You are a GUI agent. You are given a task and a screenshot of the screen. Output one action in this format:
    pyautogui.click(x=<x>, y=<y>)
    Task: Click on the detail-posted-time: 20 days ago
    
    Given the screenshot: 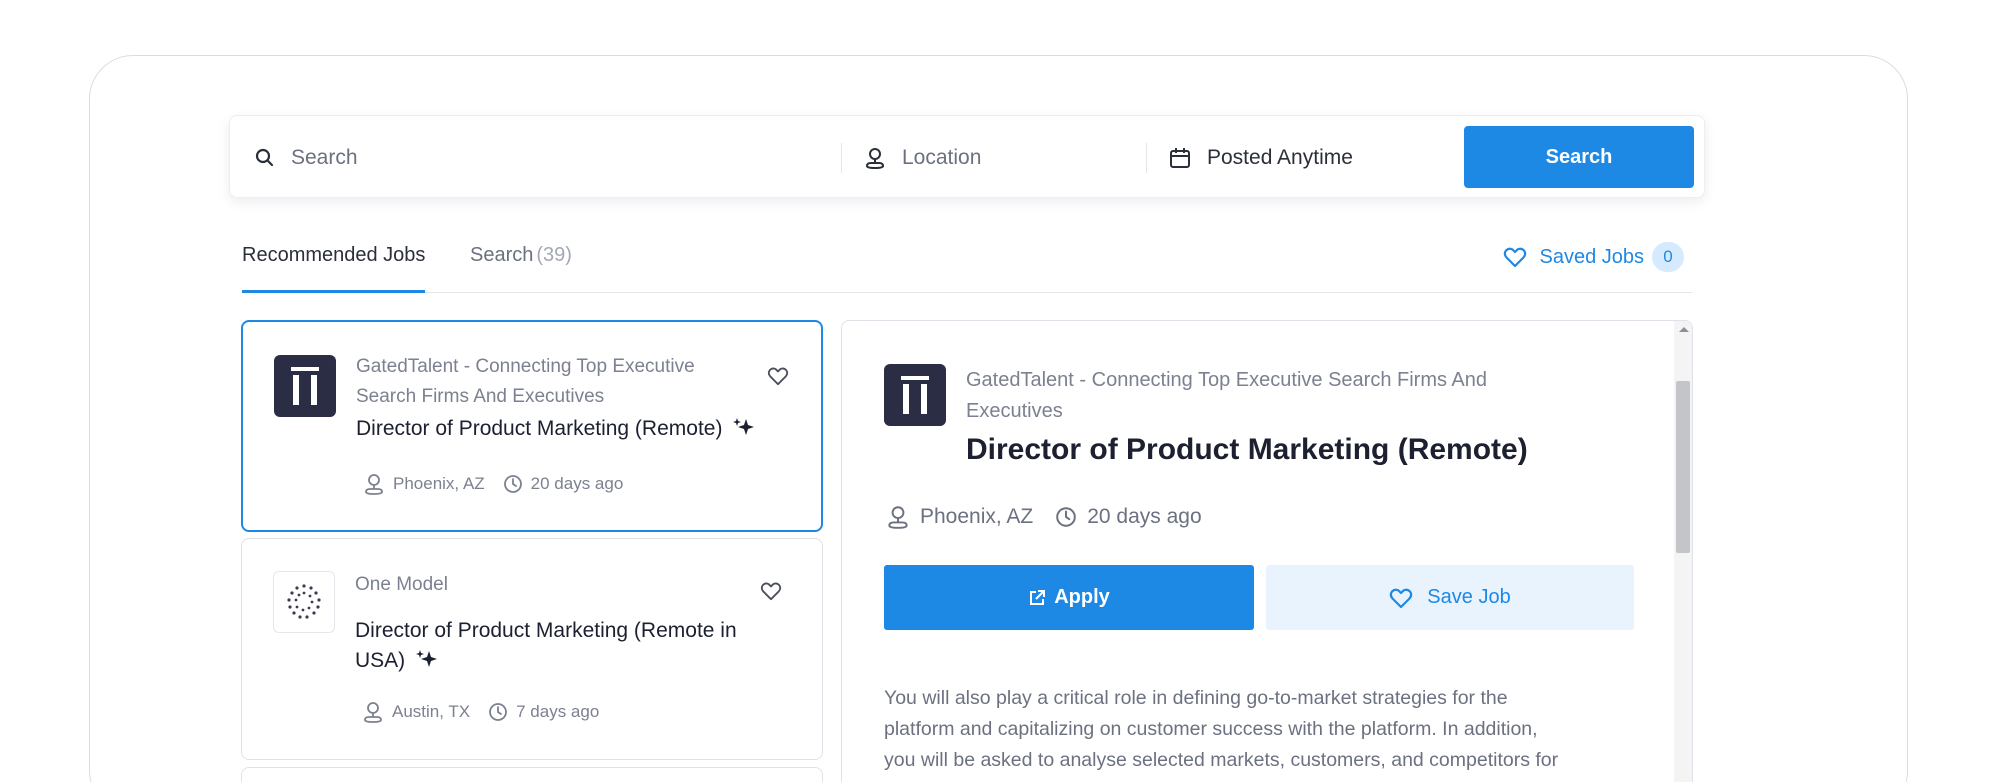 What is the action you would take?
    pyautogui.click(x=1144, y=516)
    